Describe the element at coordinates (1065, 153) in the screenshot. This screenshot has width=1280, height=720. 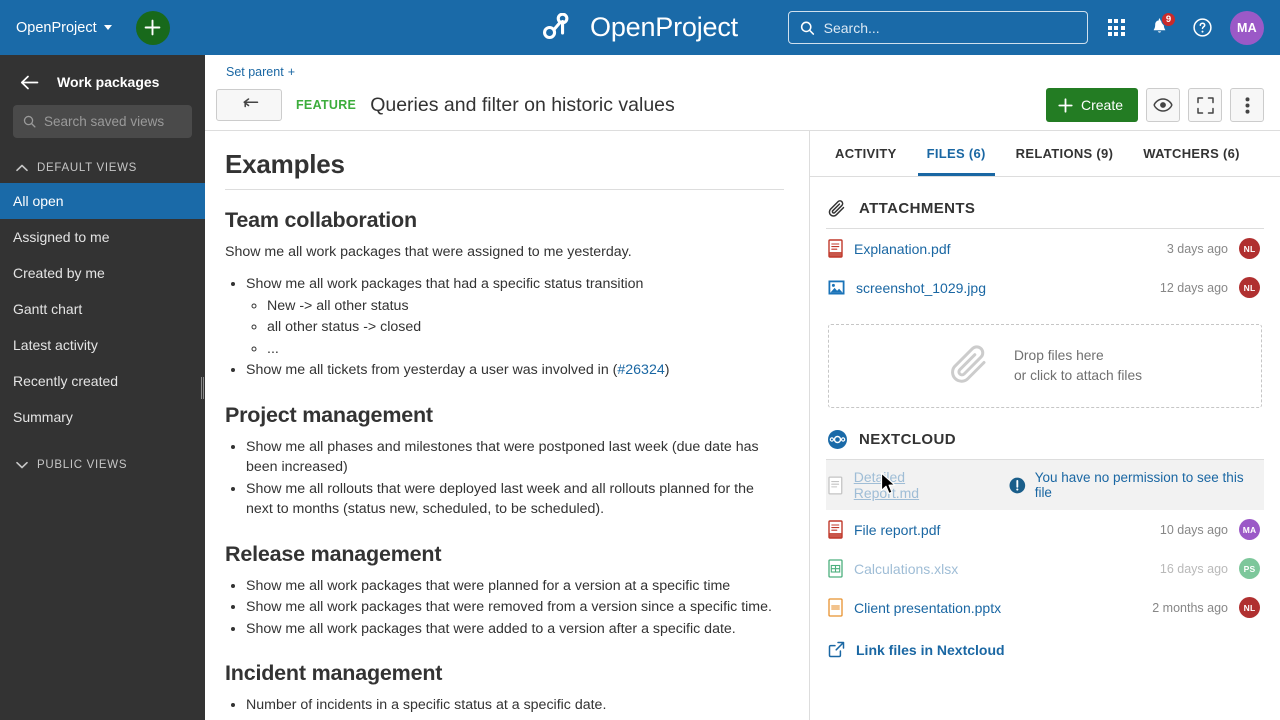
I see `tab-relations: RELATIONS (9)` at that location.